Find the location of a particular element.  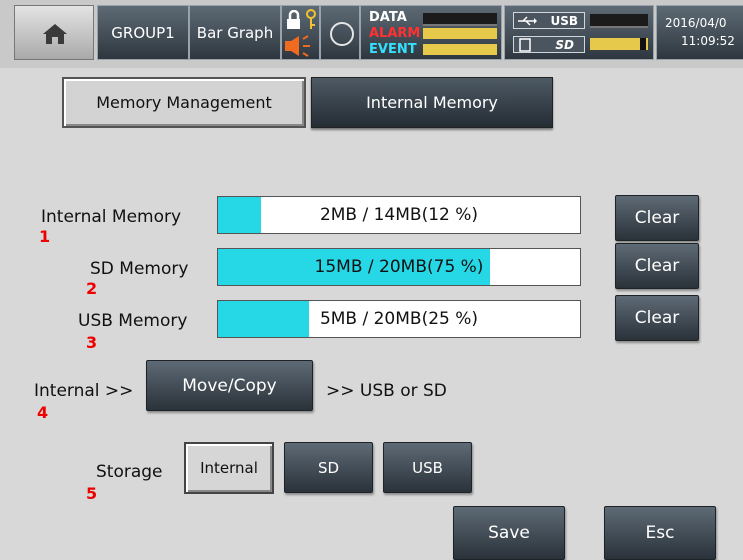

storage-sd-button: SD is located at coordinates (328, 467).